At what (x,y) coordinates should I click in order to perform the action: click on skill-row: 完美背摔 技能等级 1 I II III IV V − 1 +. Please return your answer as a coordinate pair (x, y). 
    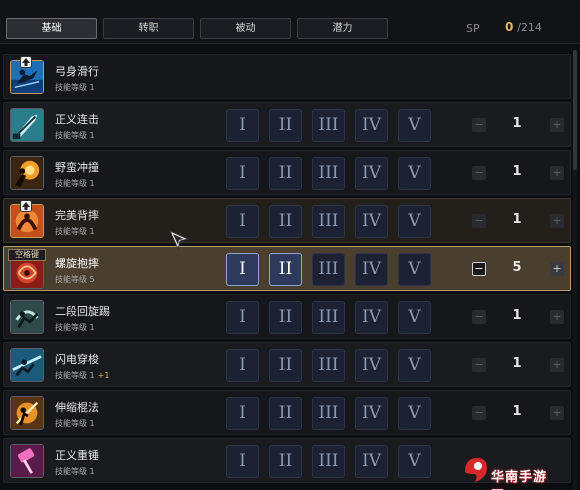
    Looking at the image, I should click on (287, 220).